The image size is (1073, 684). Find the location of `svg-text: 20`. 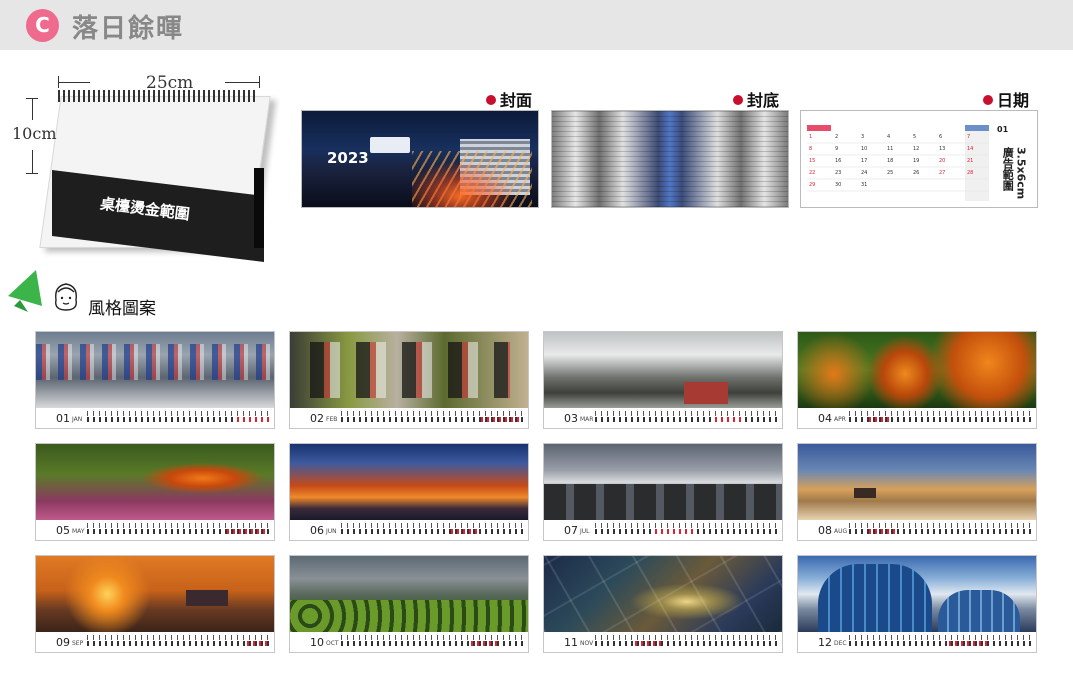

svg-text: 20 is located at coordinates (942, 161).